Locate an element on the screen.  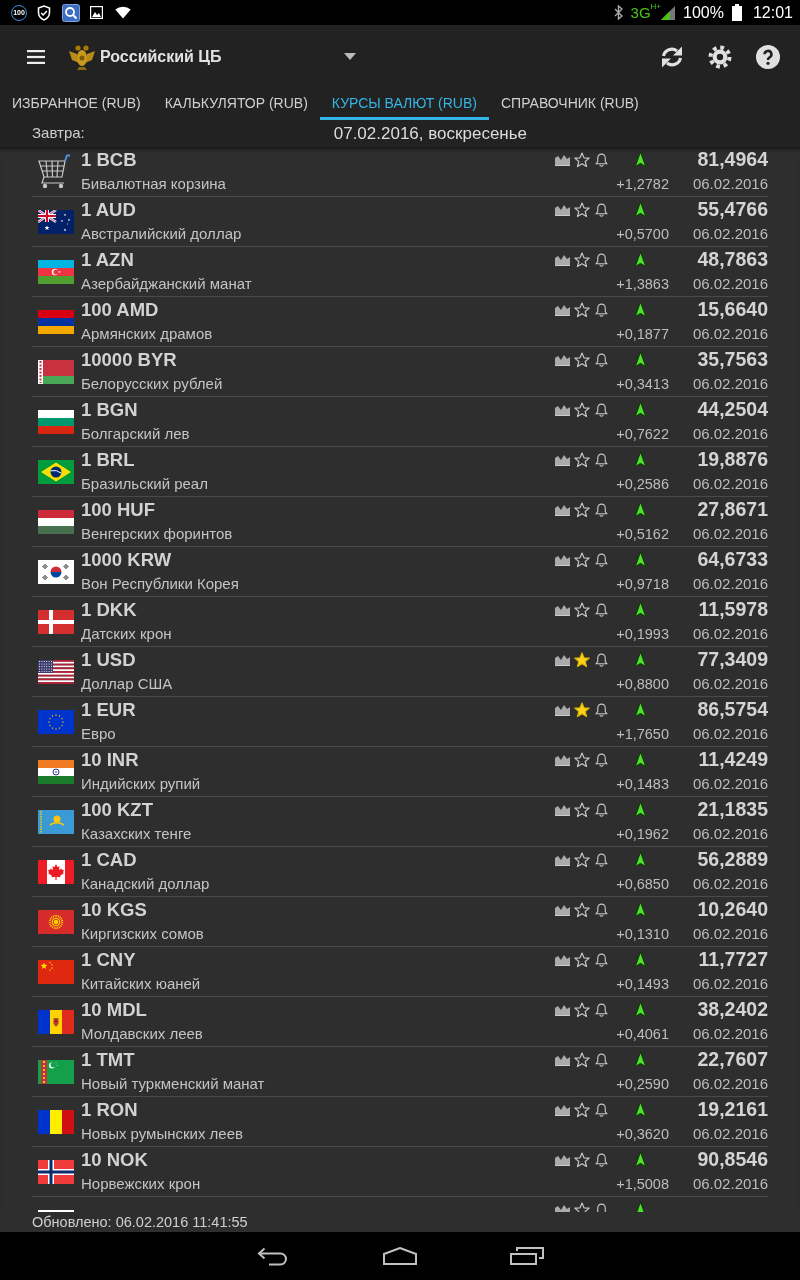
menu-icon is located at coordinates (36, 56).